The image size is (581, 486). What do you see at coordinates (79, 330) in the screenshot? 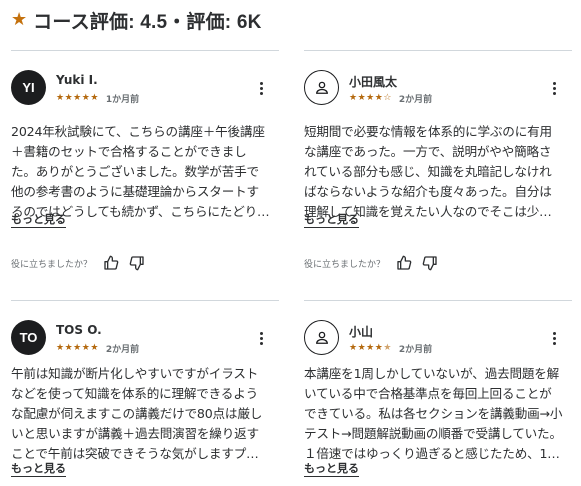
I see `reviewer-name: TOS O.` at bounding box center [79, 330].